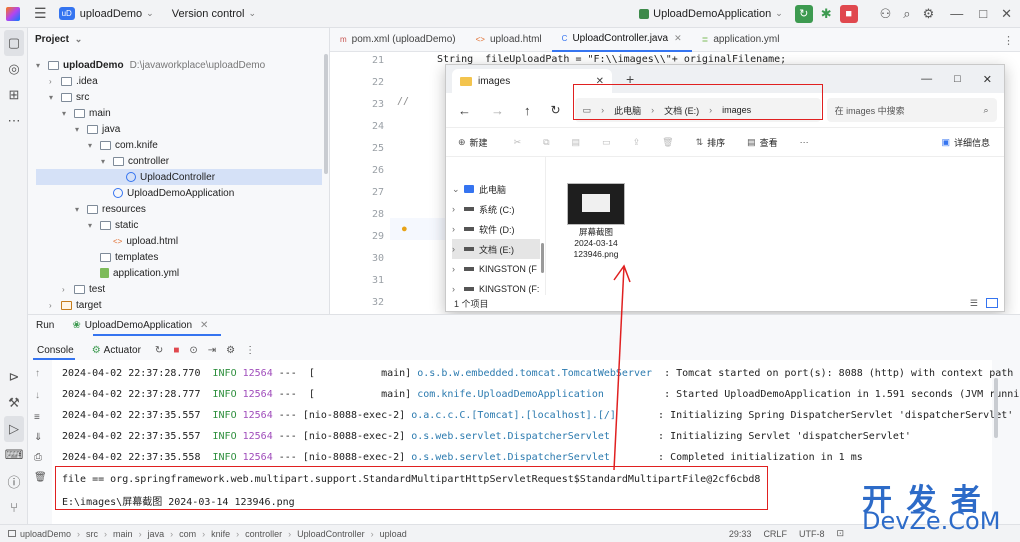  Describe the element at coordinates (711, 14) in the screenshot. I see `run-config-selector: UploadDemoApplication ⌄` at that location.